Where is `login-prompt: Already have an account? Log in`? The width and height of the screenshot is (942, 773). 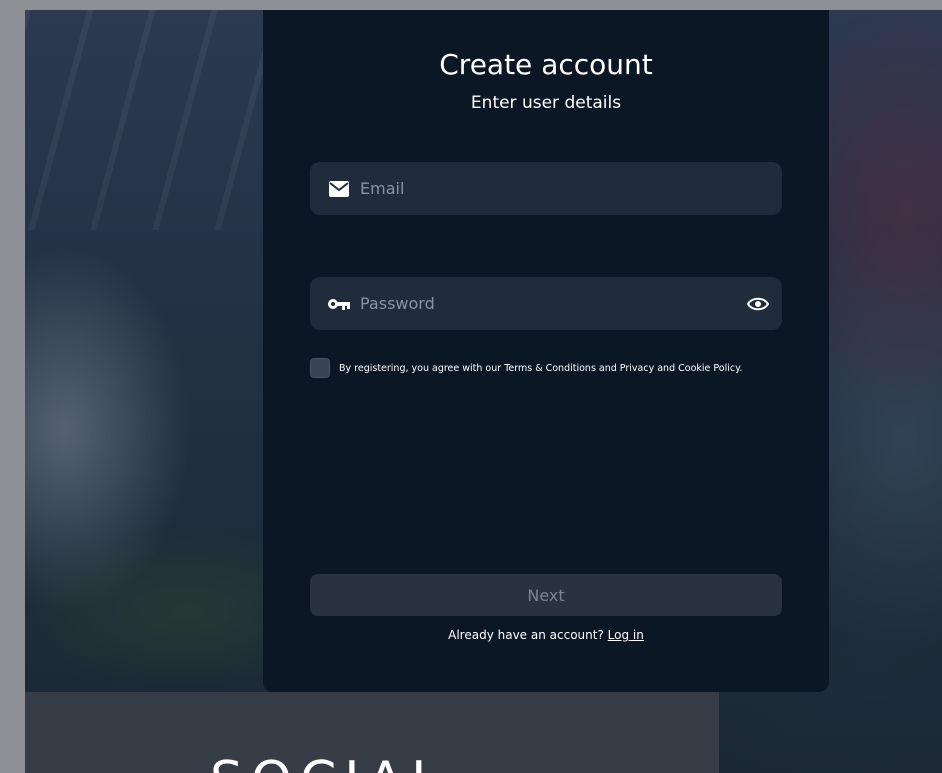
login-prompt: Already have an account? Log in is located at coordinates (546, 635).